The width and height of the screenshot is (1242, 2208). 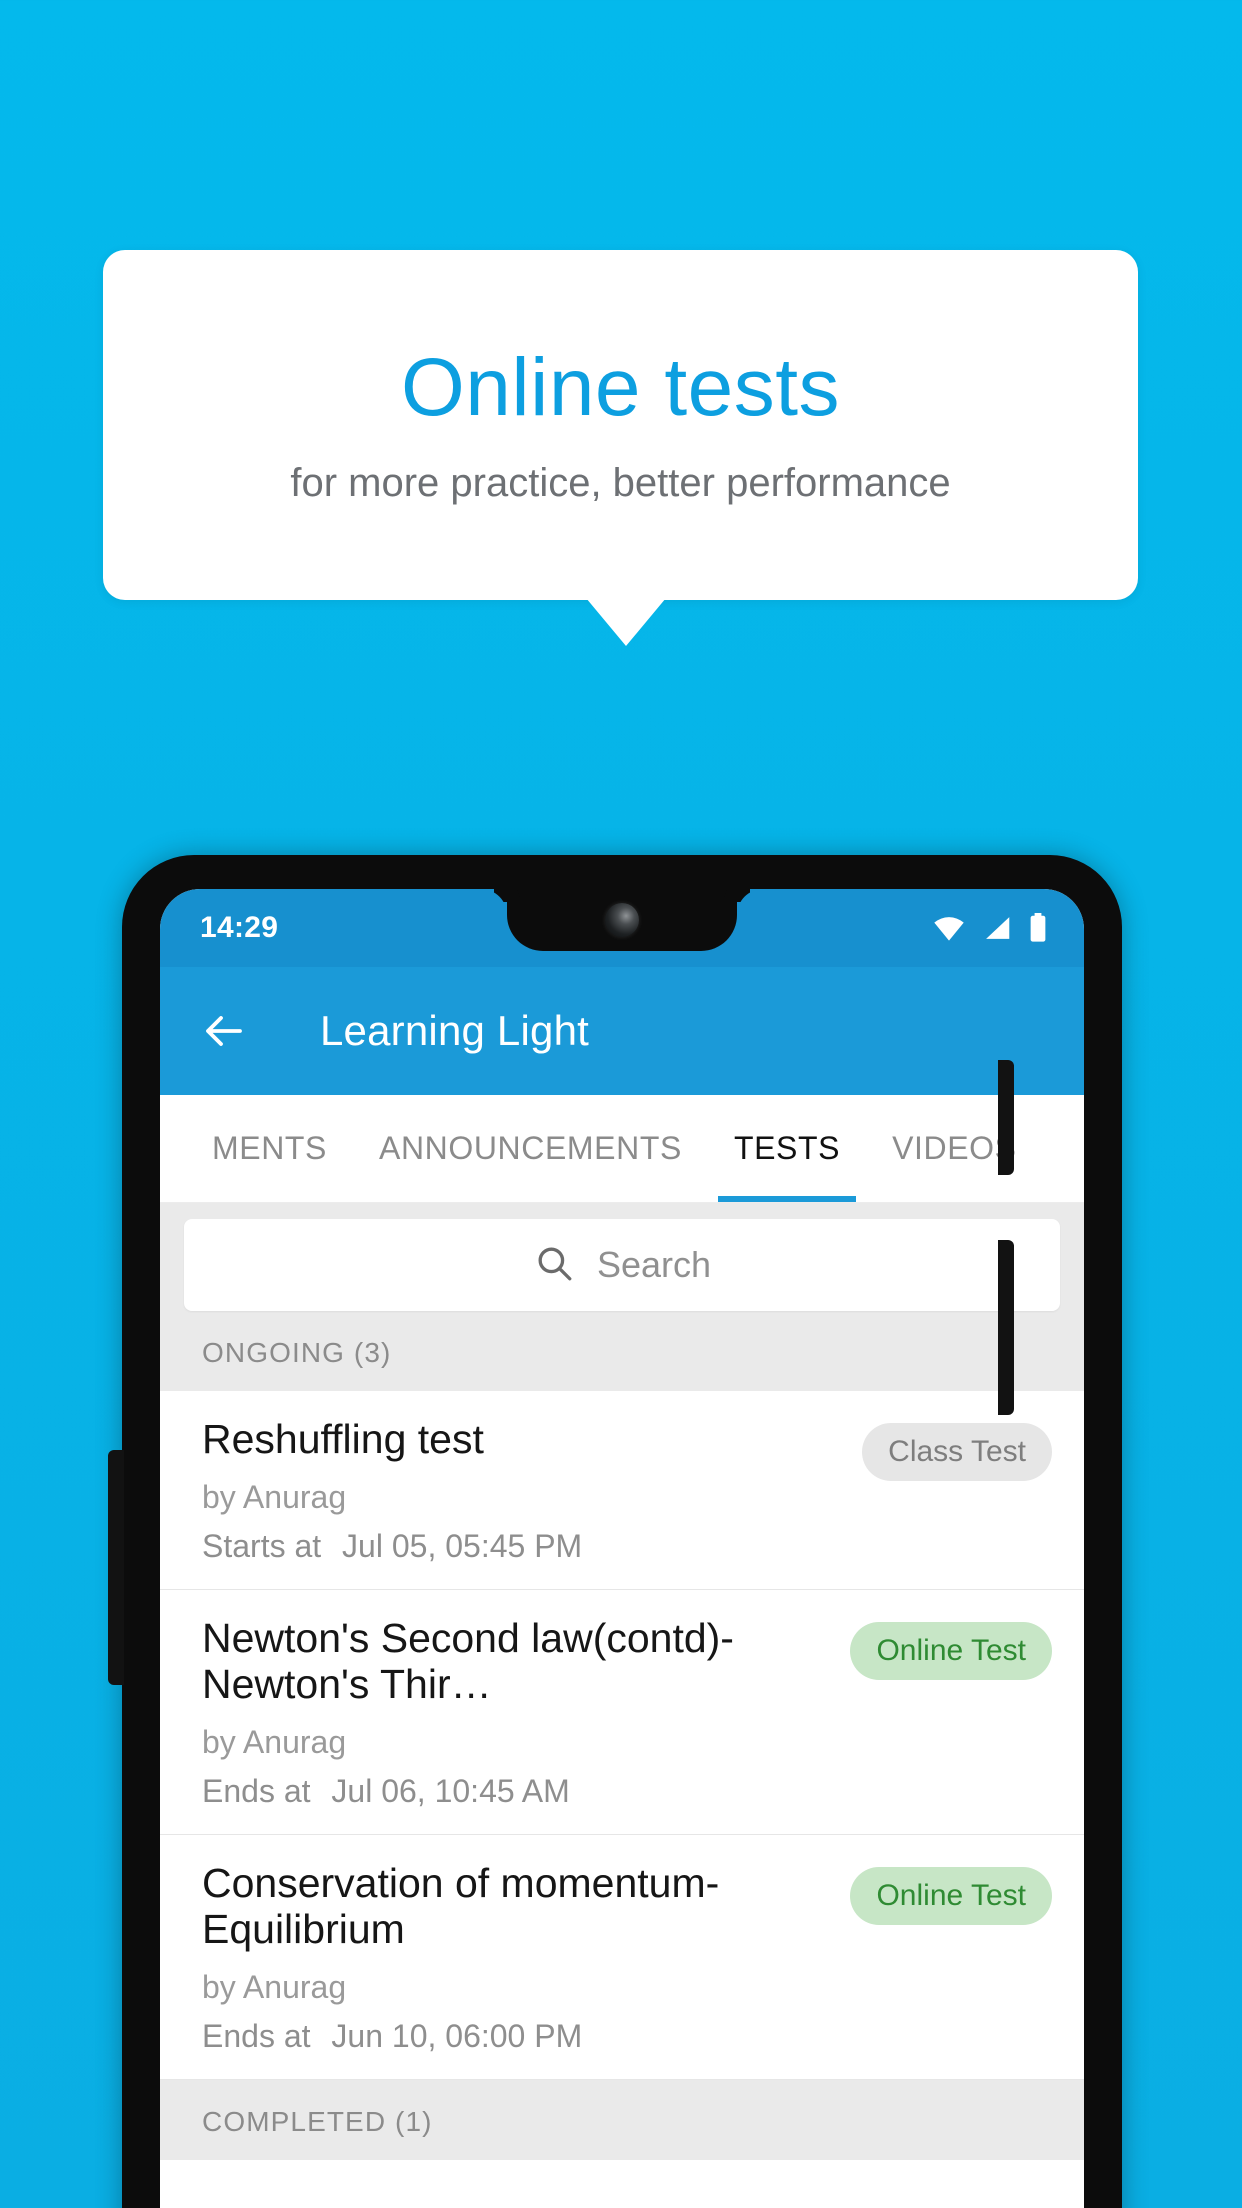 I want to click on search-region: Search, so click(x=622, y=1266).